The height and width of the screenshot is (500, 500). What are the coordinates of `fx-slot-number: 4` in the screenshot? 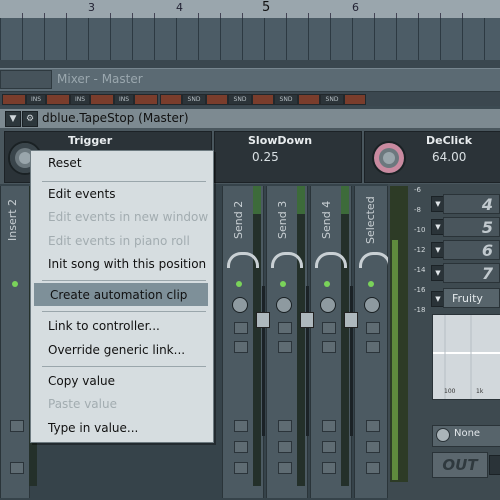 It's located at (471, 204).